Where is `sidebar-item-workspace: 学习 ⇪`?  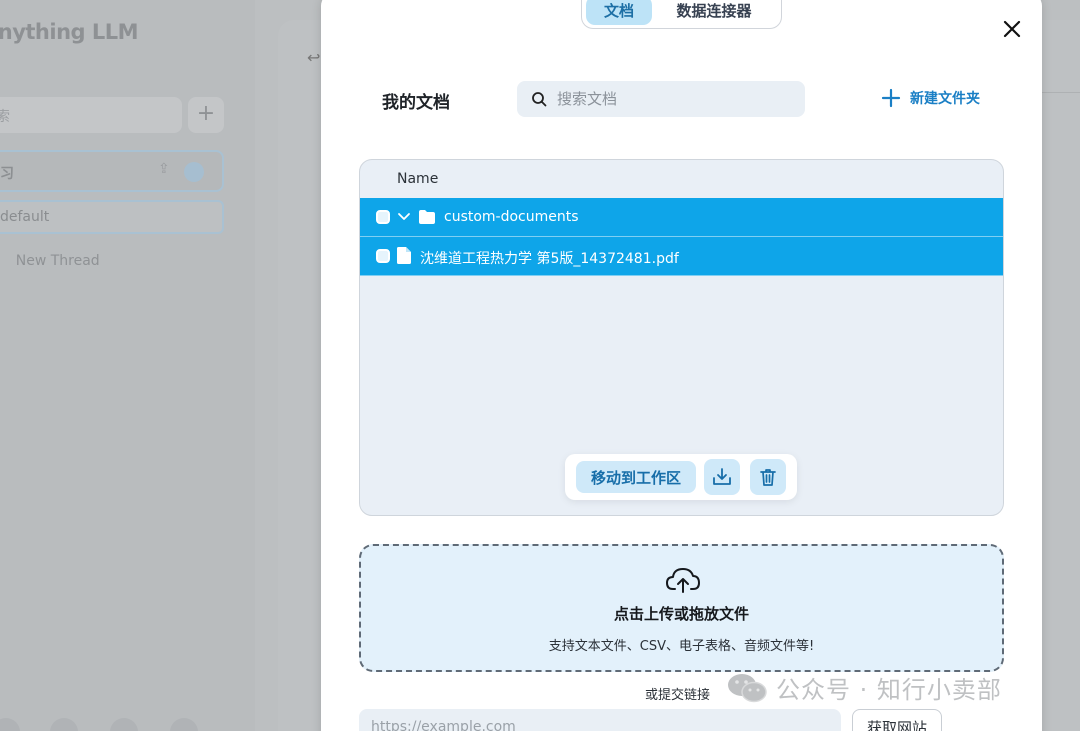 sidebar-item-workspace: 学习 ⇪ is located at coordinates (112, 171).